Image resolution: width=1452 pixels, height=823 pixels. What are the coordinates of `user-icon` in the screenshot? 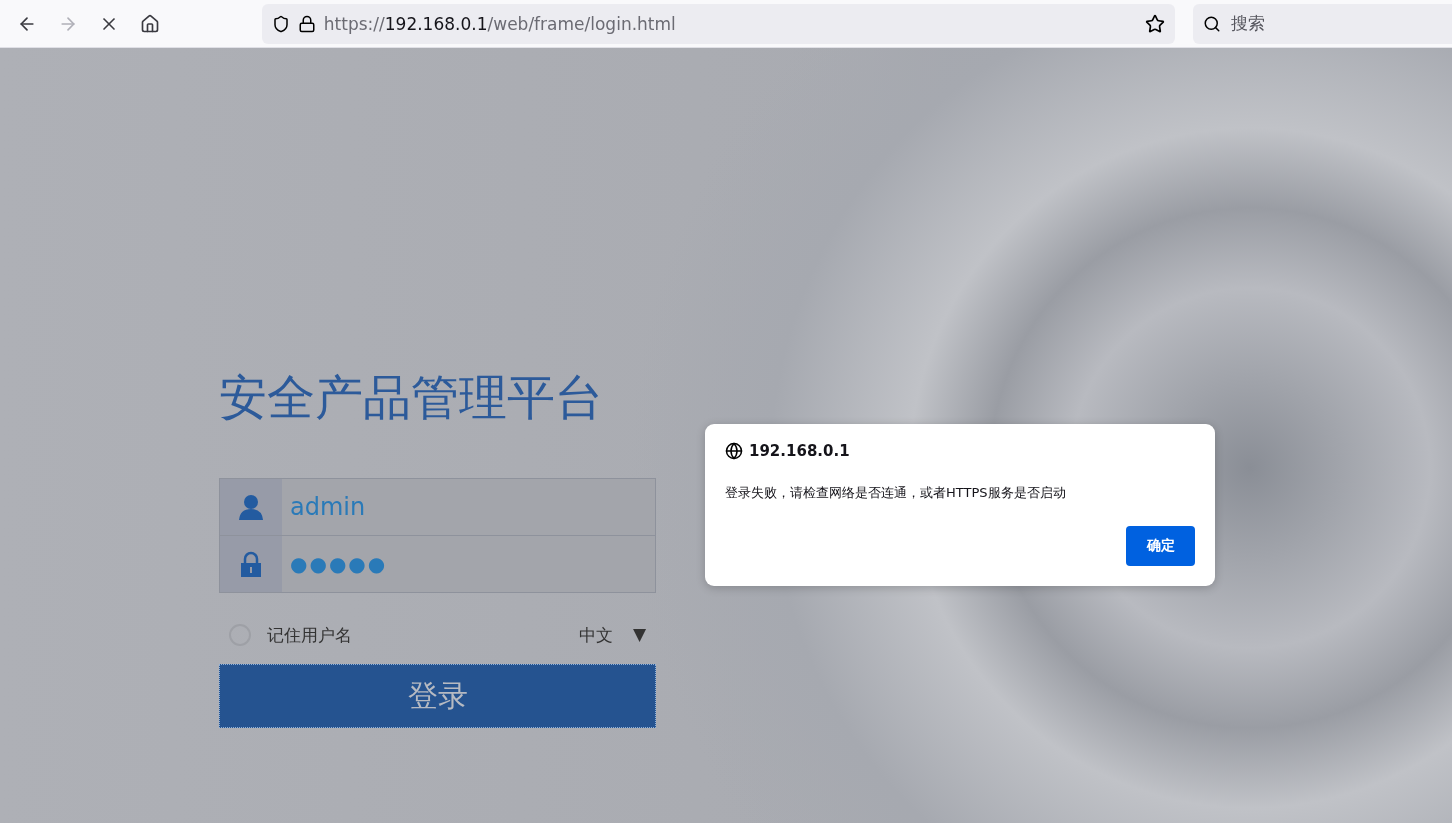 It's located at (251, 507).